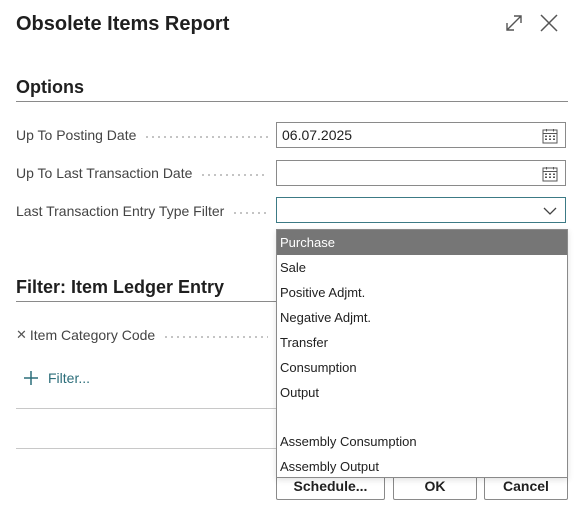 This screenshot has height=518, width=584. I want to click on last-transaction-entry-type-filter-label: Last Transaction Entry Type Filter, so click(145, 211).